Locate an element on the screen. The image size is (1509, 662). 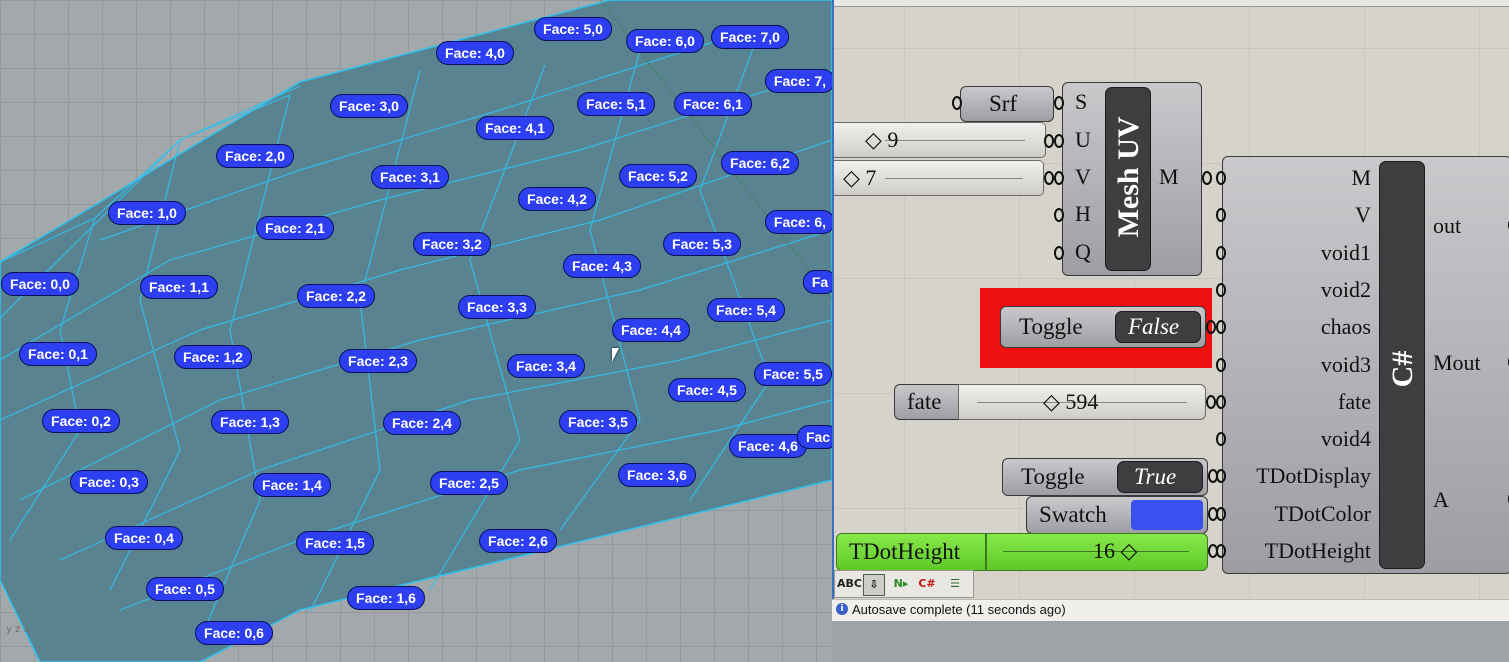
face-text-dot: Face: 0,4 is located at coordinates (144, 538).